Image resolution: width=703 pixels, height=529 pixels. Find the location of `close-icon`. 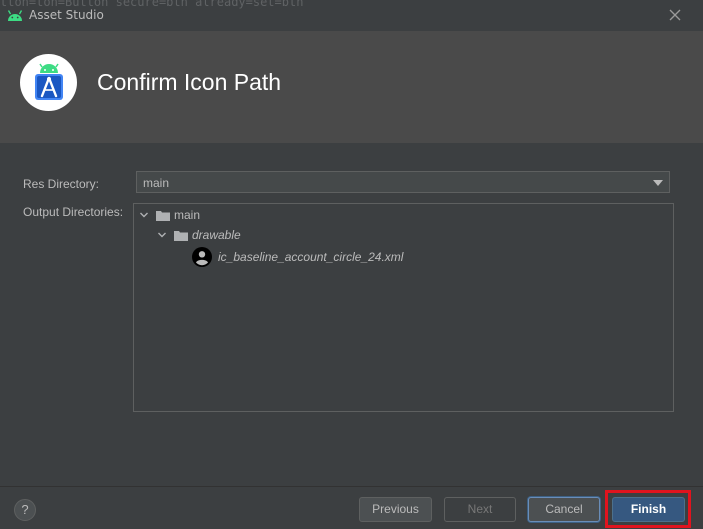

close-icon is located at coordinates (675, 15).